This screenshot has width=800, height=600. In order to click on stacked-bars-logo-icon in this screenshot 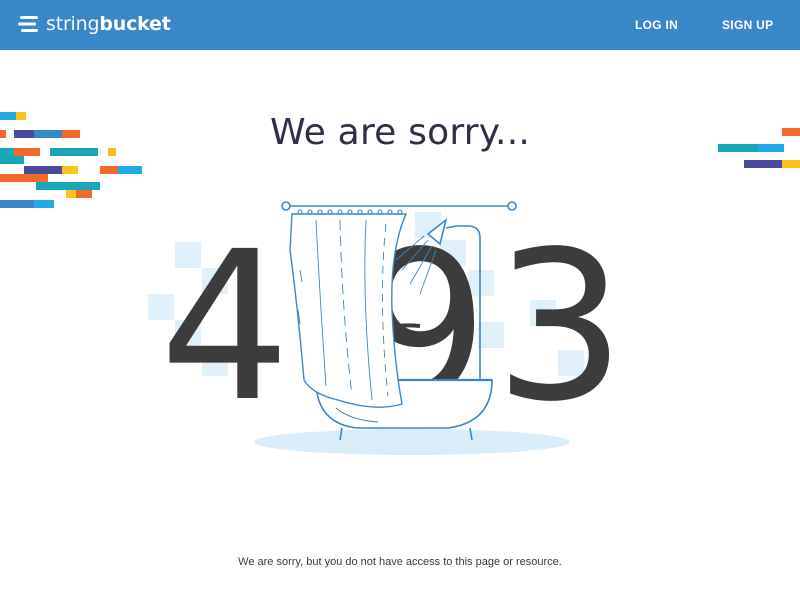, I will do `click(28, 24)`.